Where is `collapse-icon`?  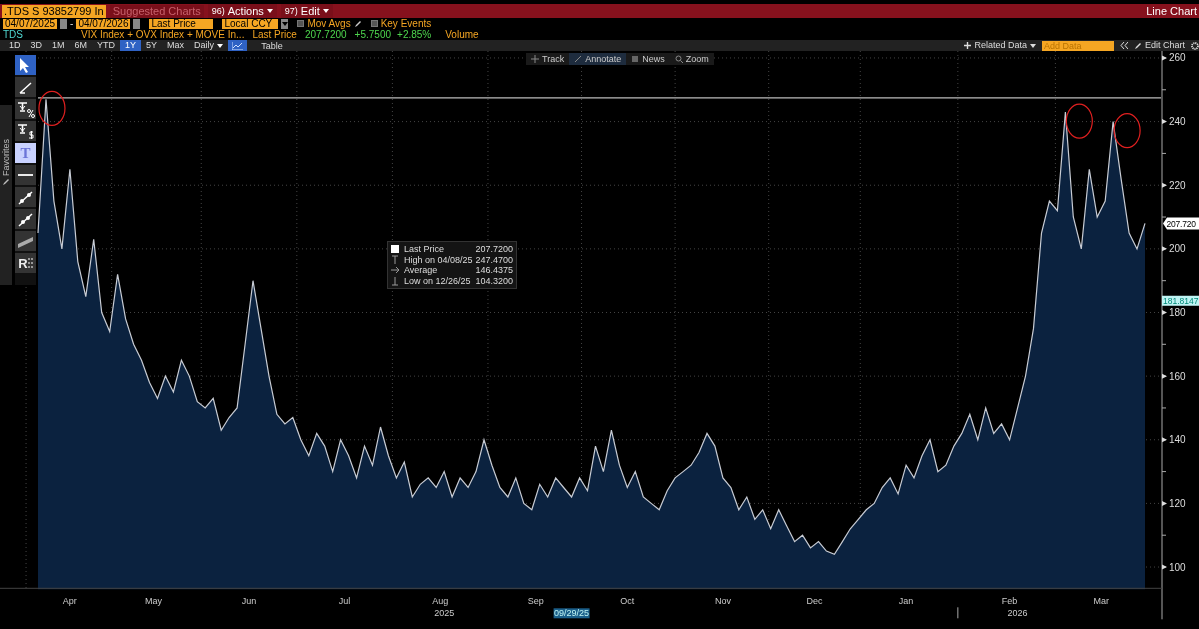 collapse-icon is located at coordinates (1123, 45).